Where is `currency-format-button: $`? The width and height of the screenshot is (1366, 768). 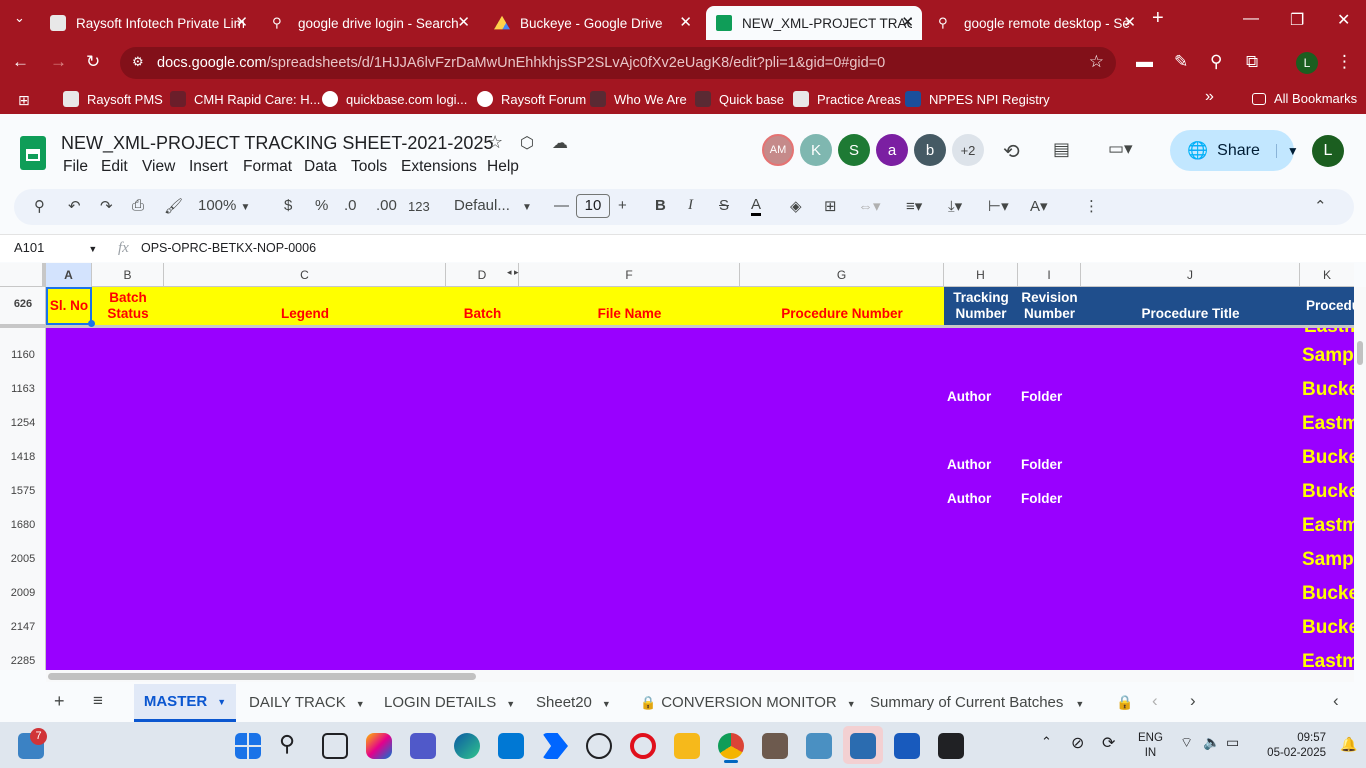 currency-format-button: $ is located at coordinates (288, 205).